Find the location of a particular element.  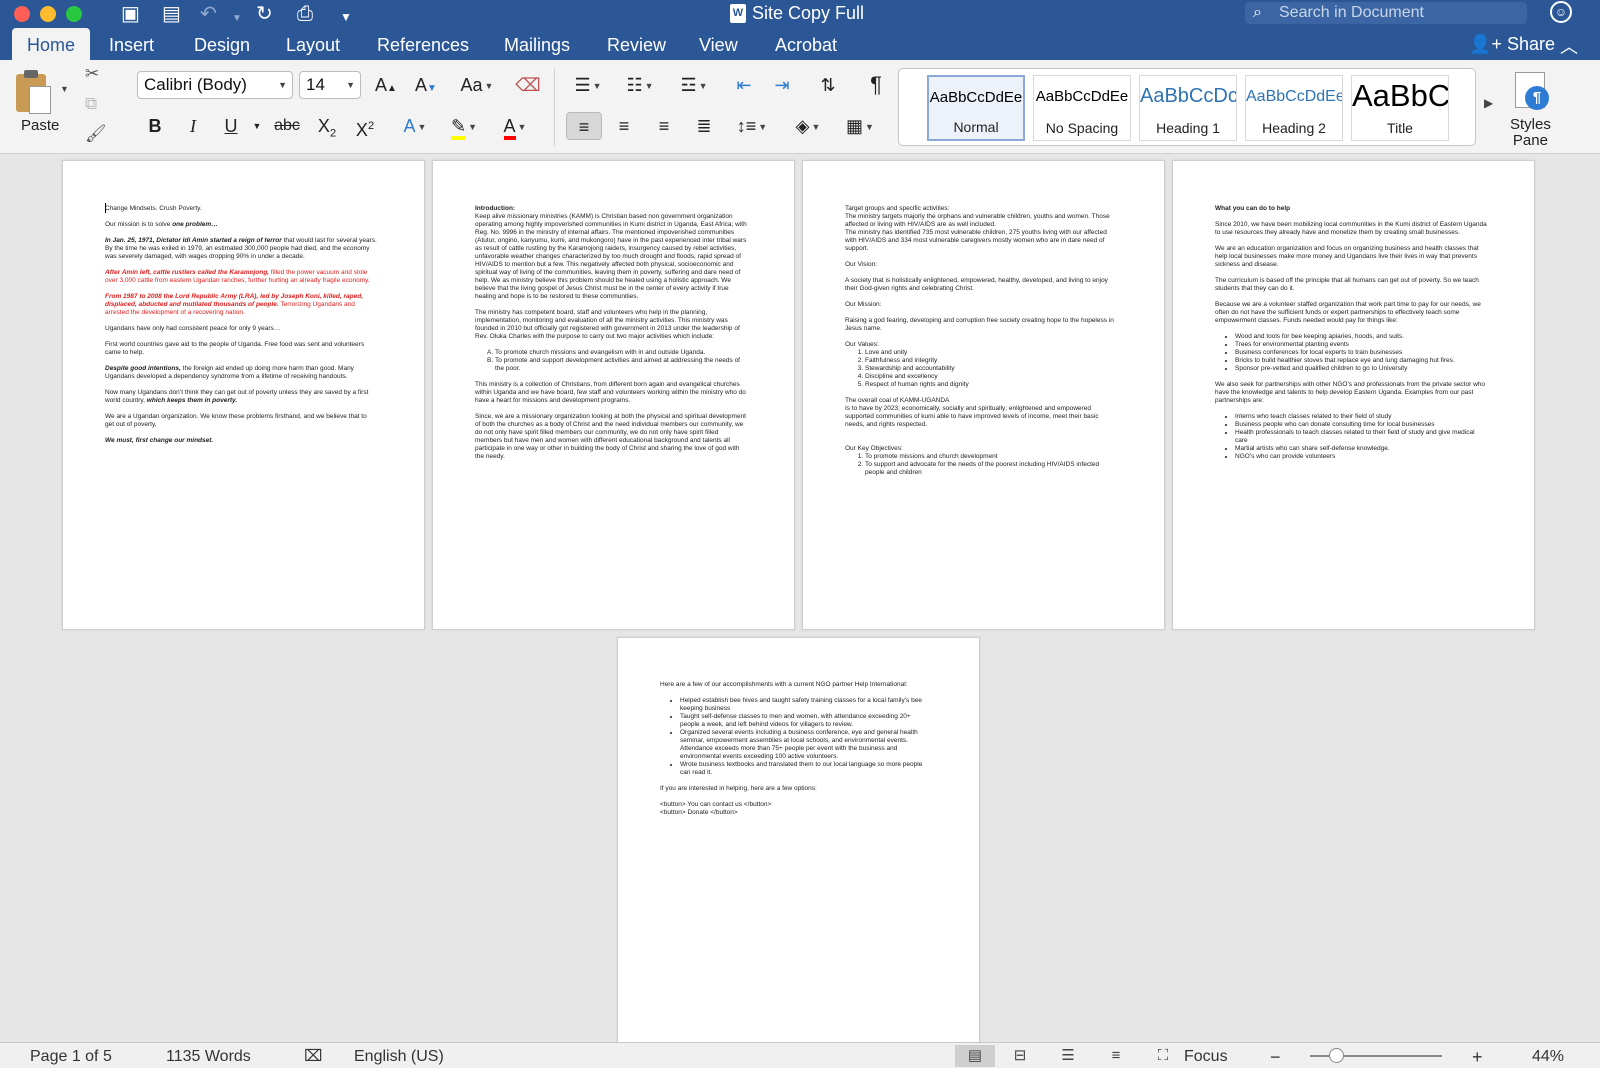

sidebar-toggle-icon: ▣ is located at coordinates (130, 14).